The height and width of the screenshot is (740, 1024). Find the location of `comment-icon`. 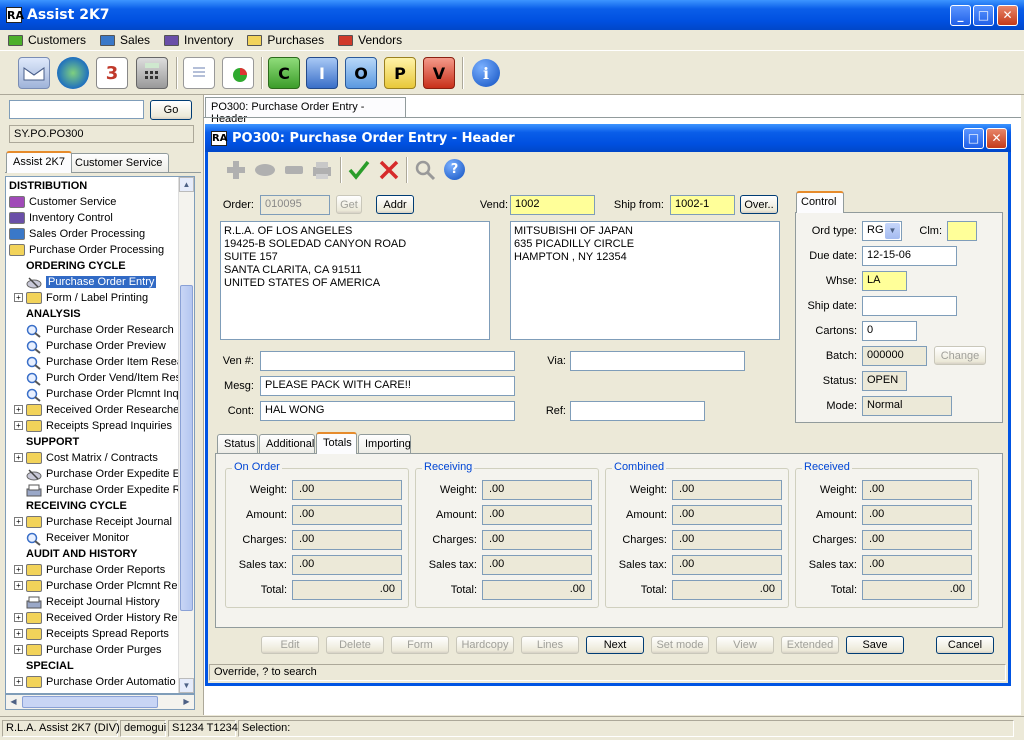

comment-icon is located at coordinates (265, 170).